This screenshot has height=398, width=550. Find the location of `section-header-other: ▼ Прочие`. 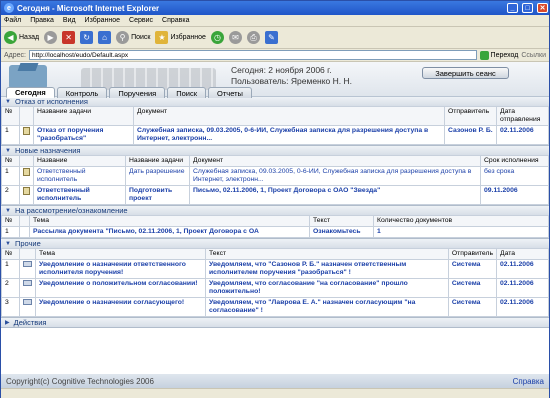

section-header-other: ▼ Прочие is located at coordinates (275, 243).